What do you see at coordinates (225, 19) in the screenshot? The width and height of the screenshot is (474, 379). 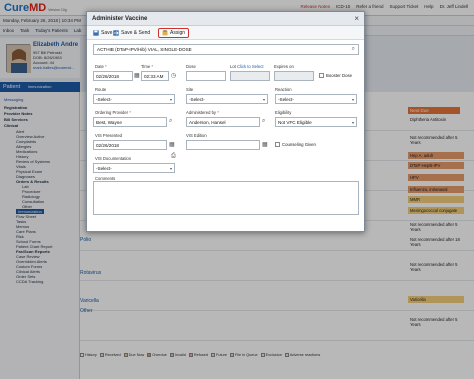 I see `dialog-header: Administer Vaccine ×` at bounding box center [225, 19].